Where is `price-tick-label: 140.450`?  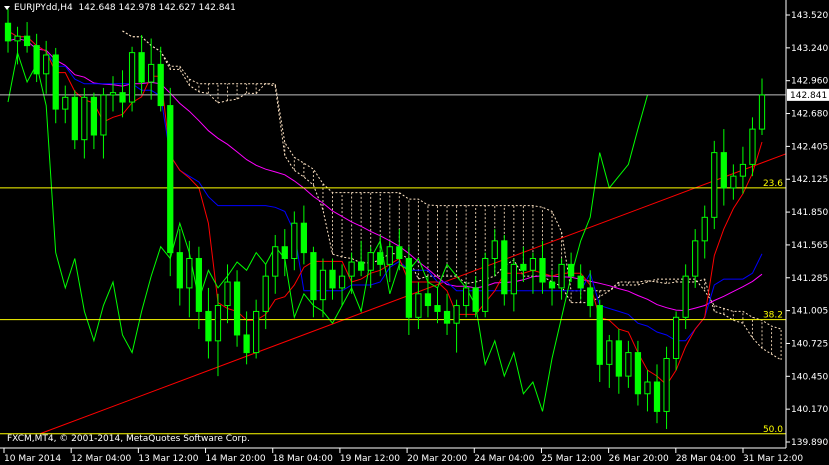
price-tick-label: 140.450 is located at coordinates (809, 377).